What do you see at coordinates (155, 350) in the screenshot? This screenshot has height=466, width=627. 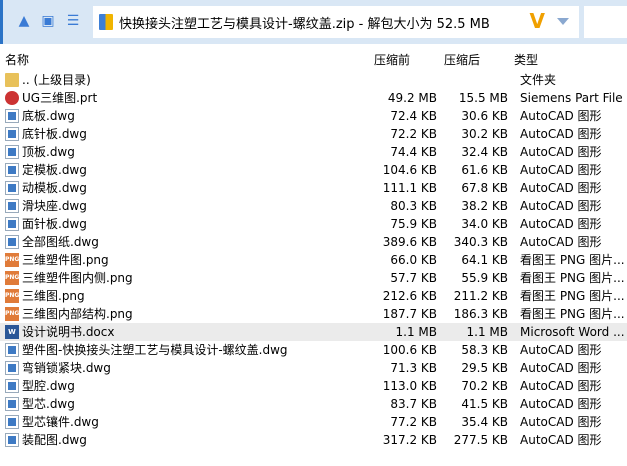 I see `file-name: 塑件图-快换接头注塑工艺与模具设计-螺纹盖.dwg` at bounding box center [155, 350].